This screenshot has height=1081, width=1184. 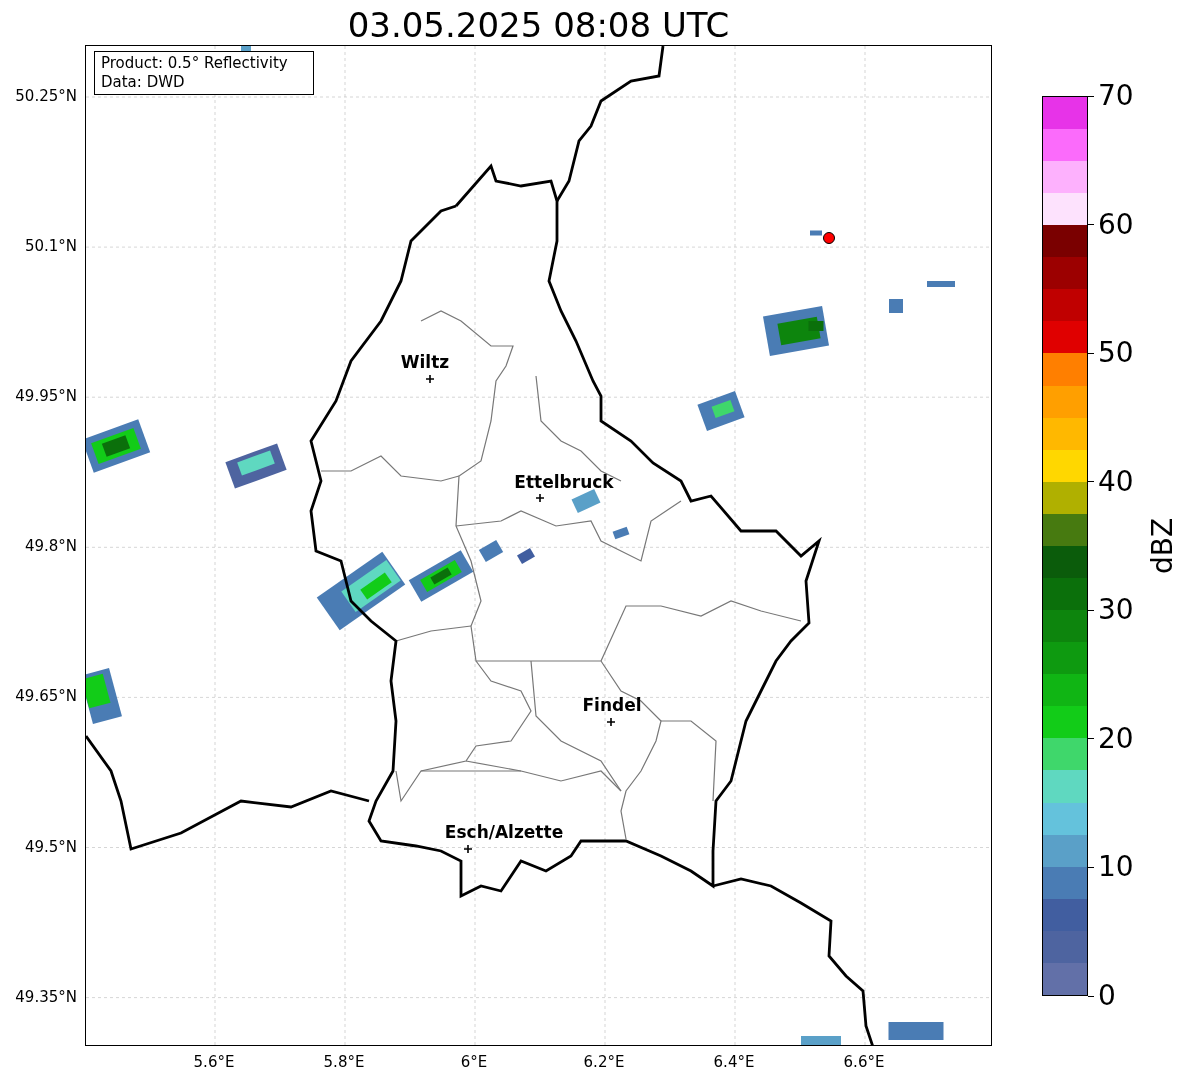 I want to click on x-tick-label: 6.4°E, so click(x=734, y=1062).